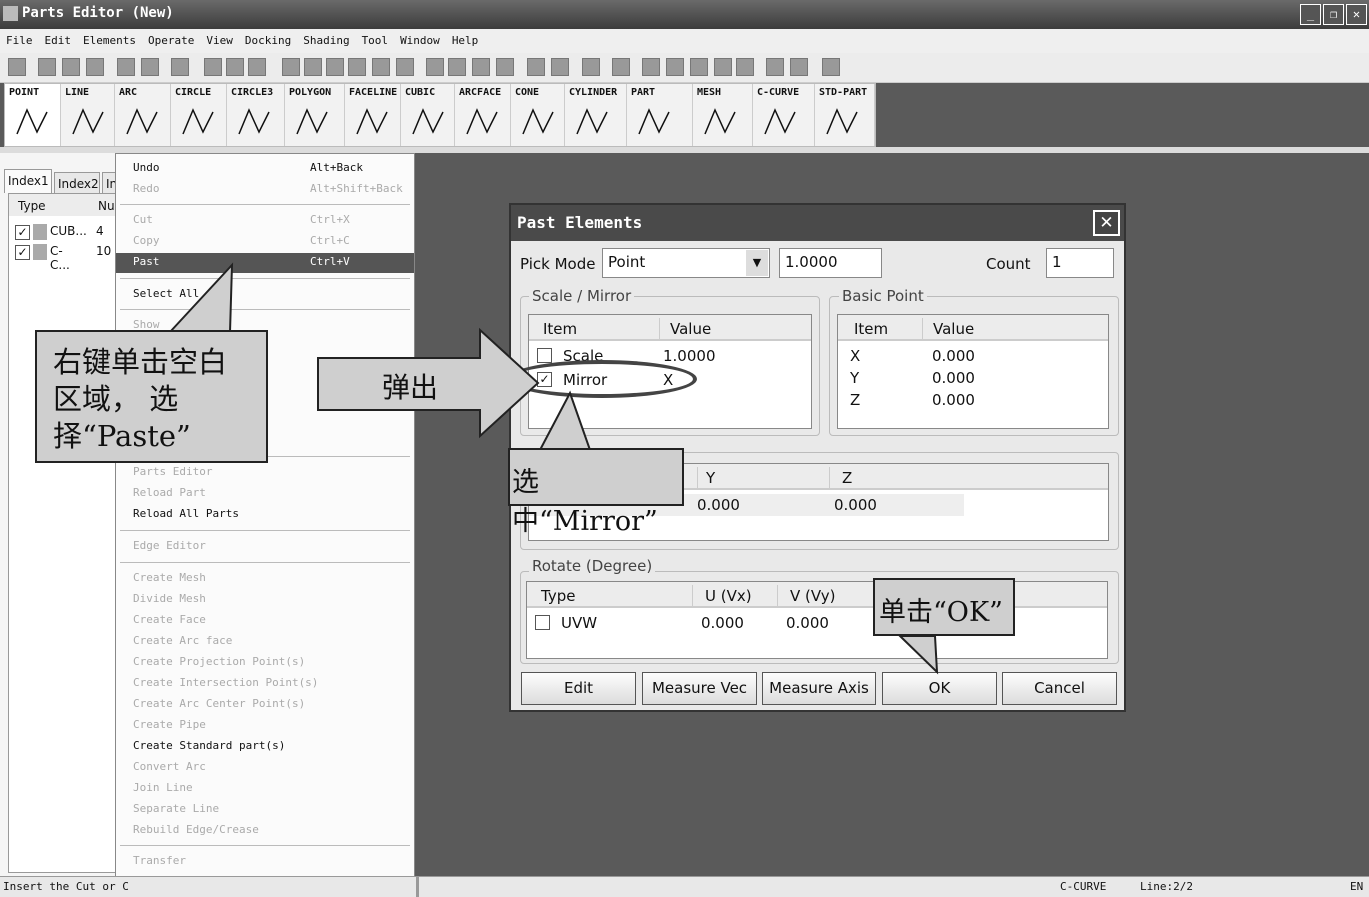 This screenshot has width=1369, height=897. Describe the element at coordinates (944, 607) in the screenshot. I see `callout-click-ok: 单击“OK”` at that location.